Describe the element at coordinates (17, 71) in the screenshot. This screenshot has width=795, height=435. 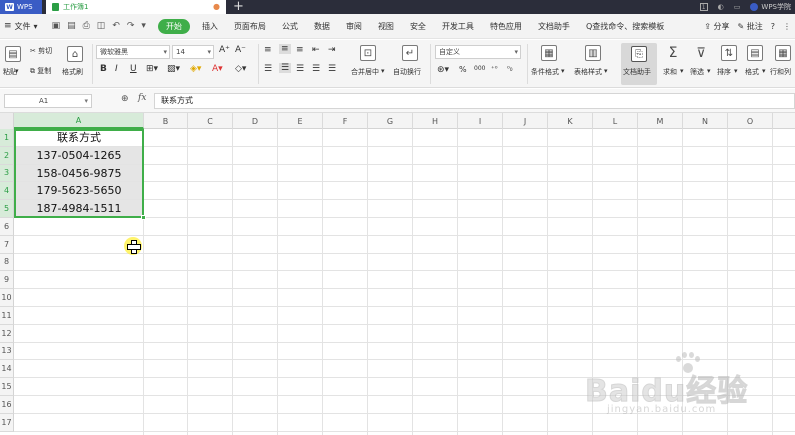
I see `paste-dropdown-icon: ▾` at that location.